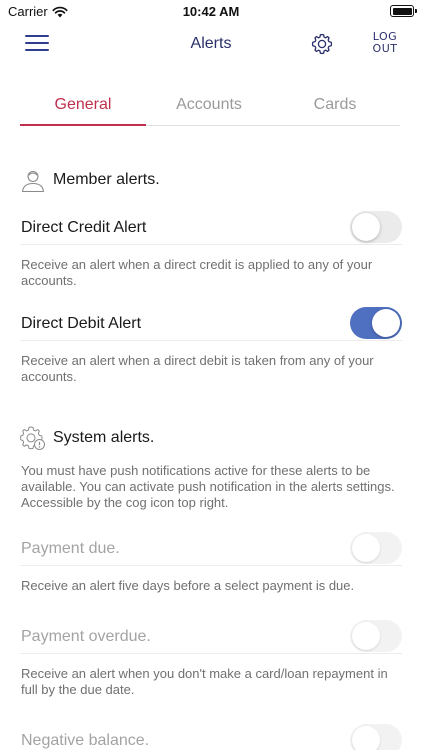 The image size is (422, 750). I want to click on alert-row-payment-due: Payment due., so click(211, 548).